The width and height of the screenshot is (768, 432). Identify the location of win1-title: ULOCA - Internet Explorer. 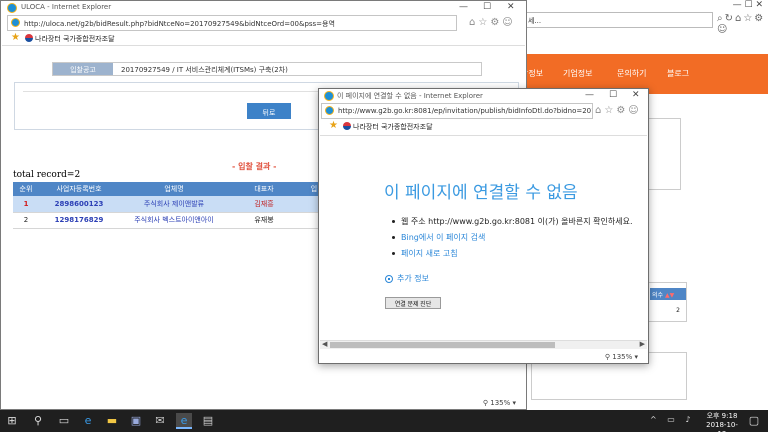
(66, 7).